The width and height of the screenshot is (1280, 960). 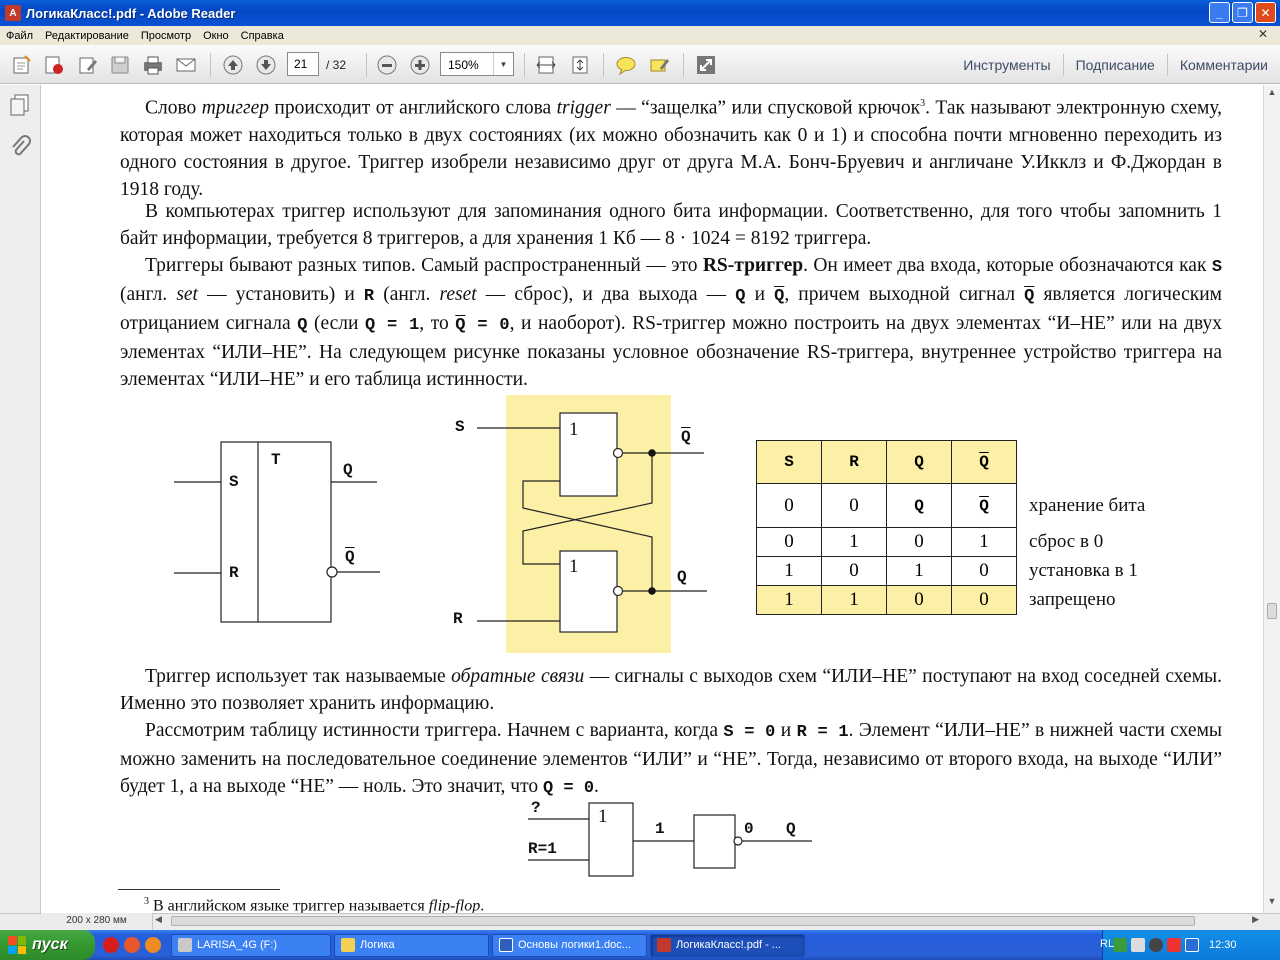 What do you see at coordinates (411, 945) in the screenshot?
I see `task-folder: Логика` at bounding box center [411, 945].